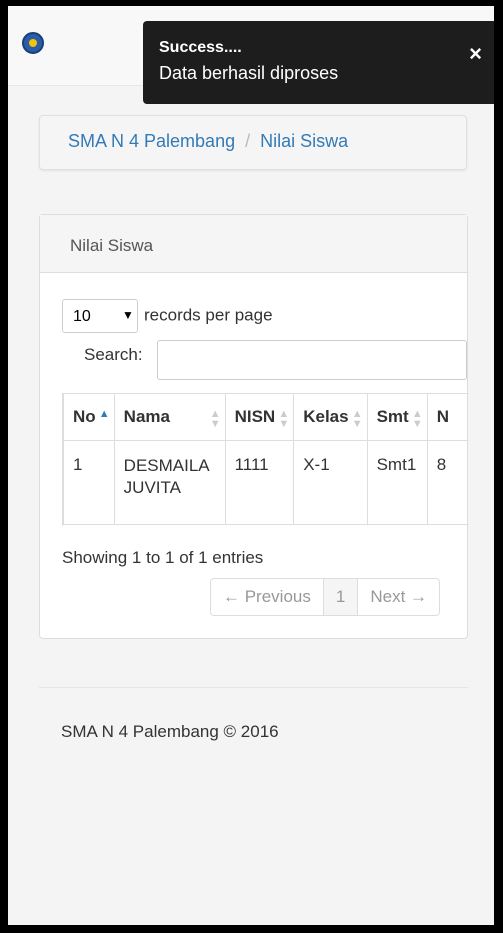 The image size is (503, 933). I want to click on search-control: Search:, so click(275, 360).